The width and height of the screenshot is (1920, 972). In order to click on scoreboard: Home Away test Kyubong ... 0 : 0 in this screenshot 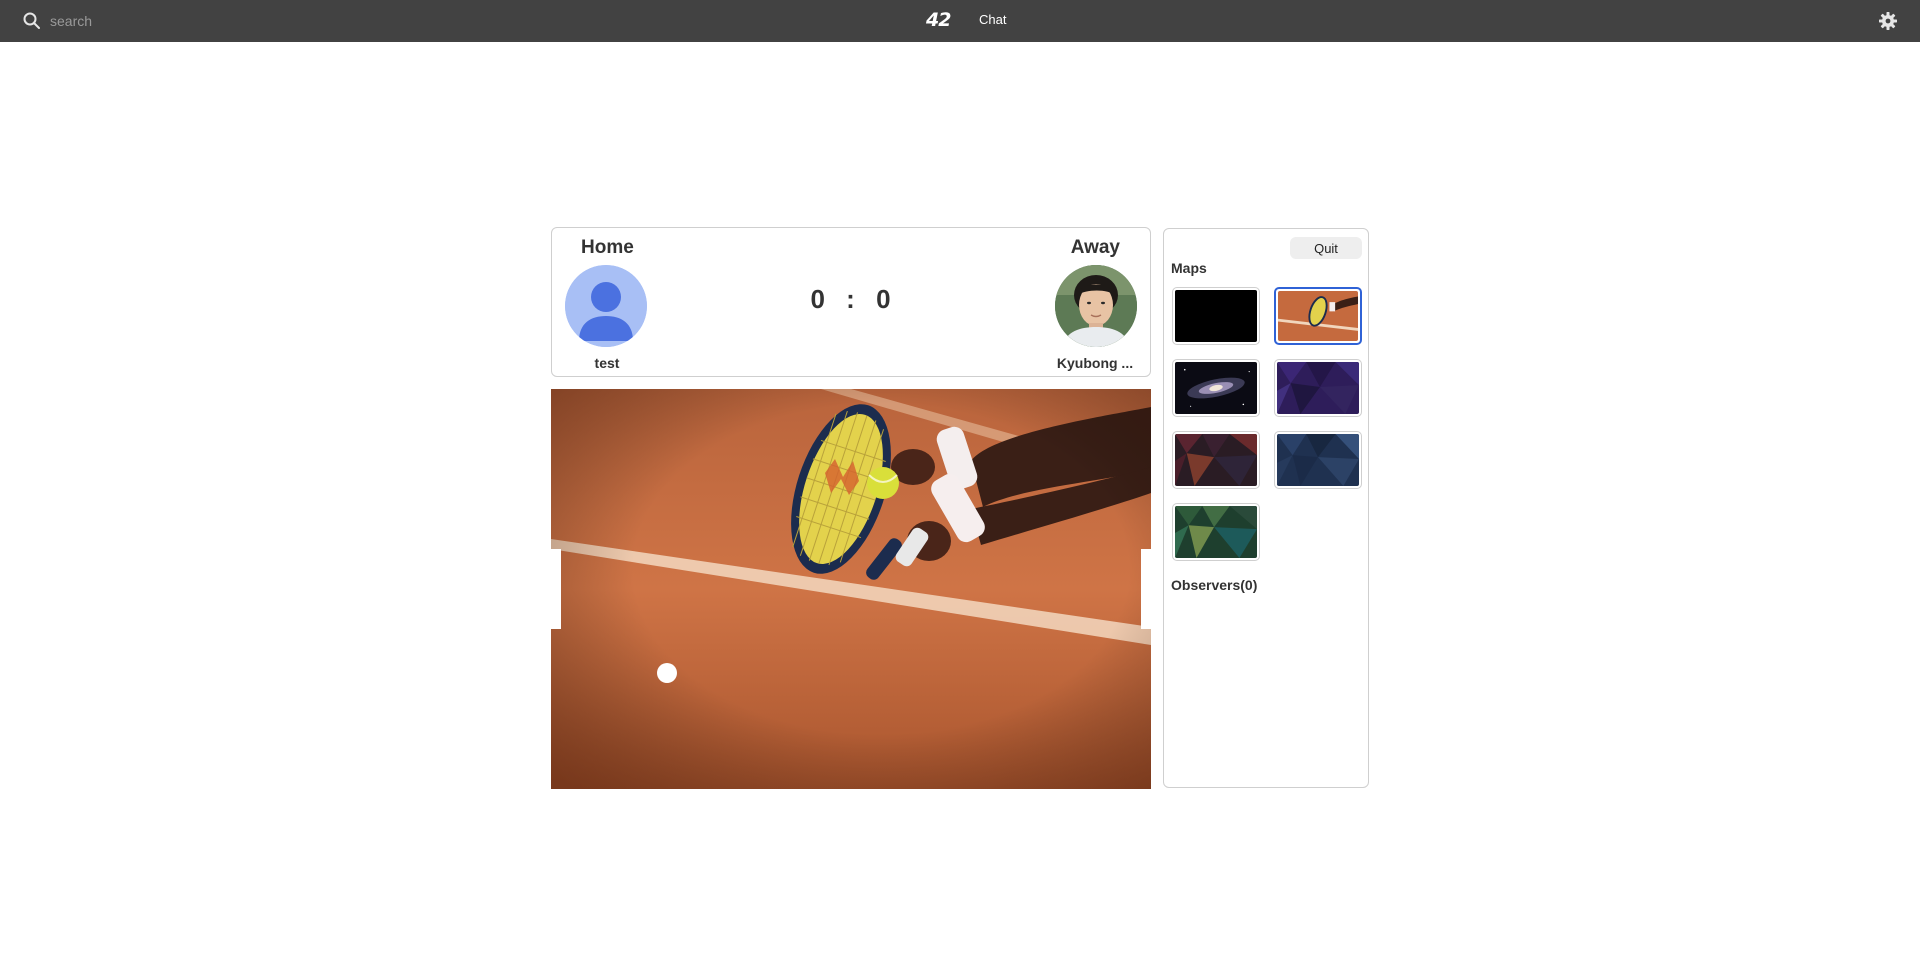, I will do `click(851, 302)`.